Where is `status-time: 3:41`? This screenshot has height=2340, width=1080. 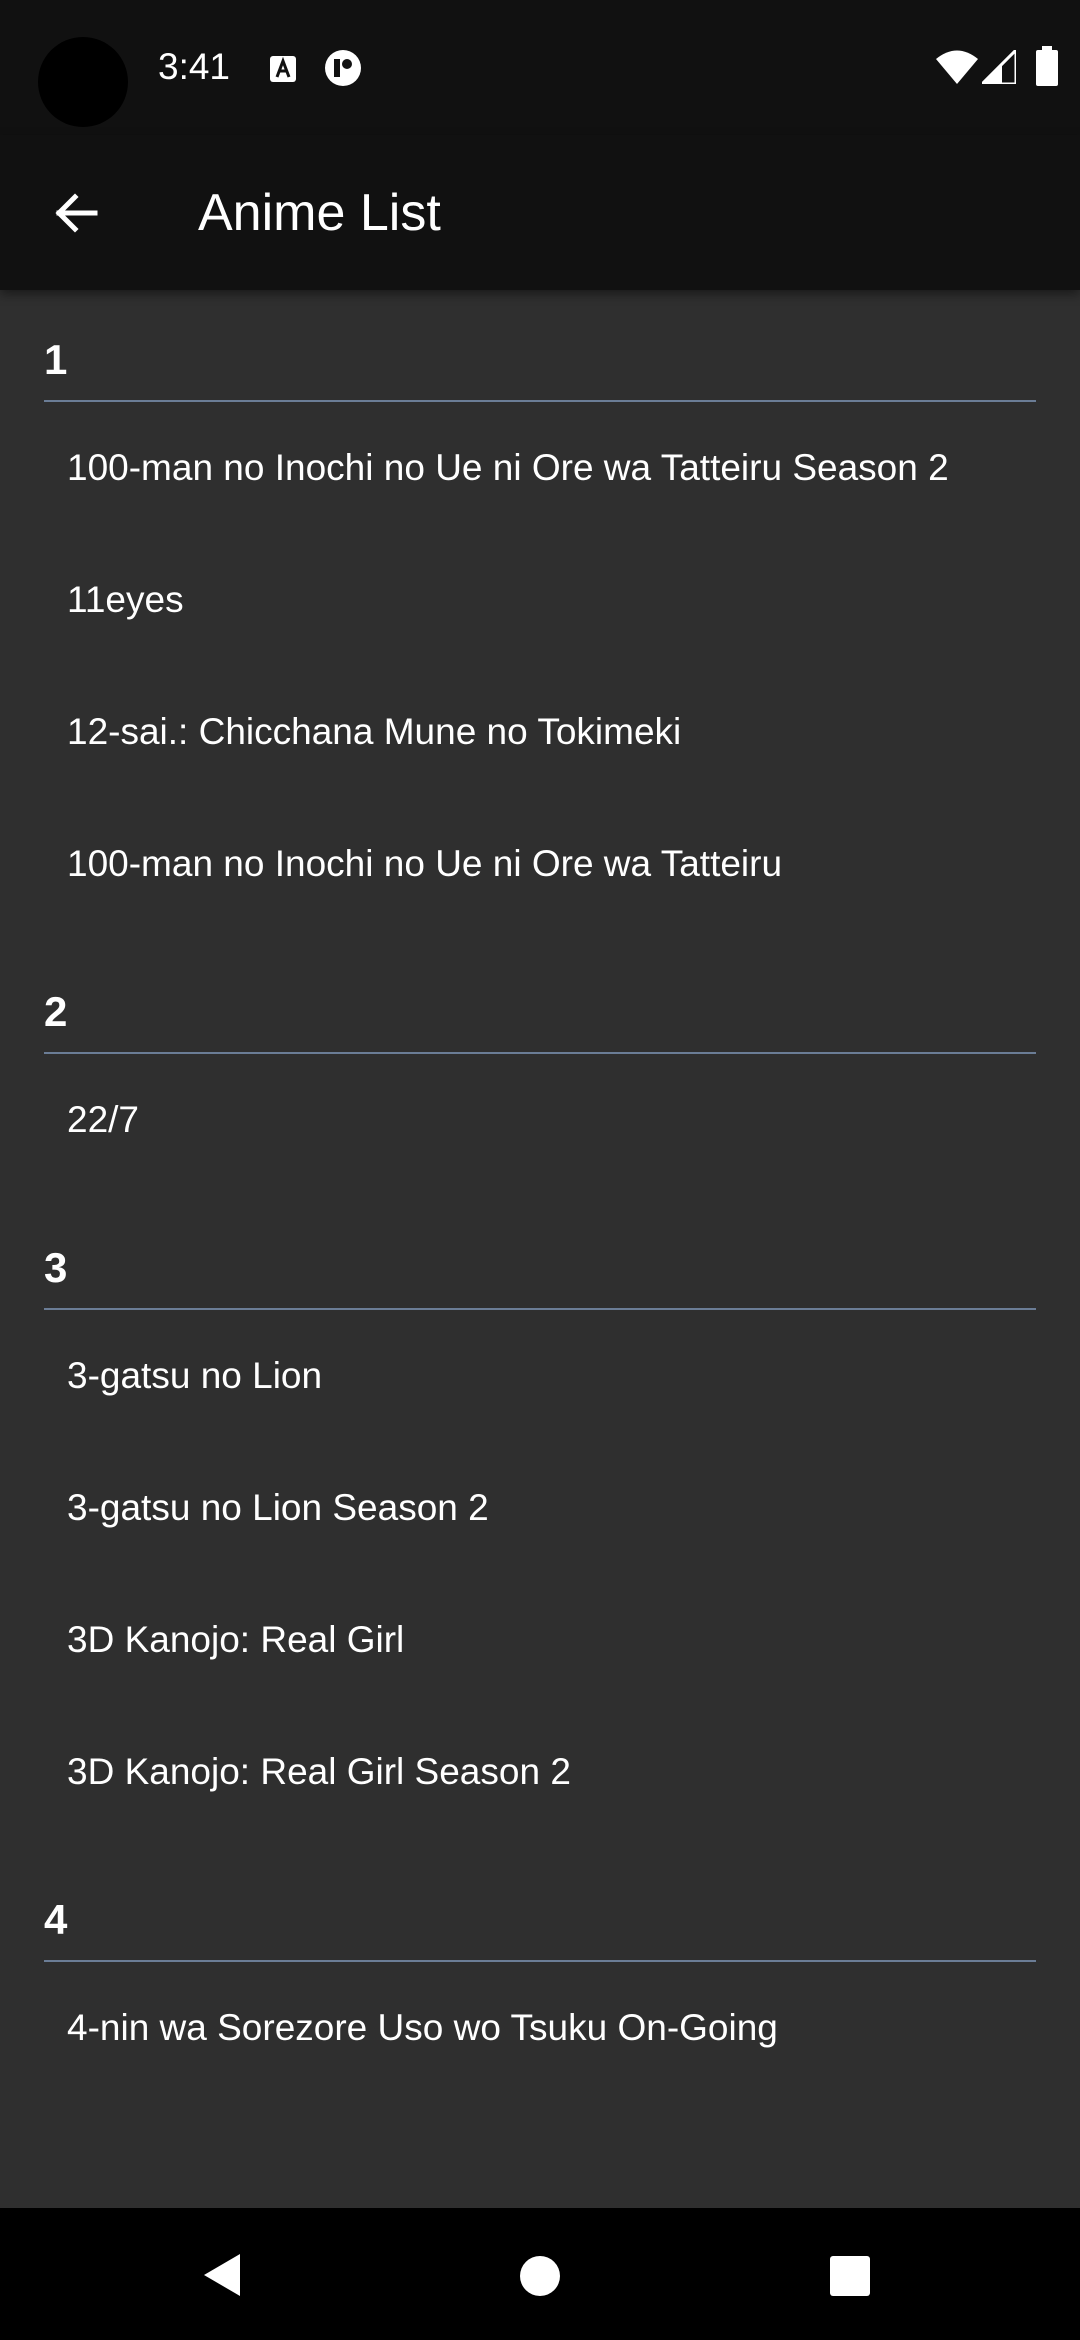
status-time: 3:41 is located at coordinates (194, 66).